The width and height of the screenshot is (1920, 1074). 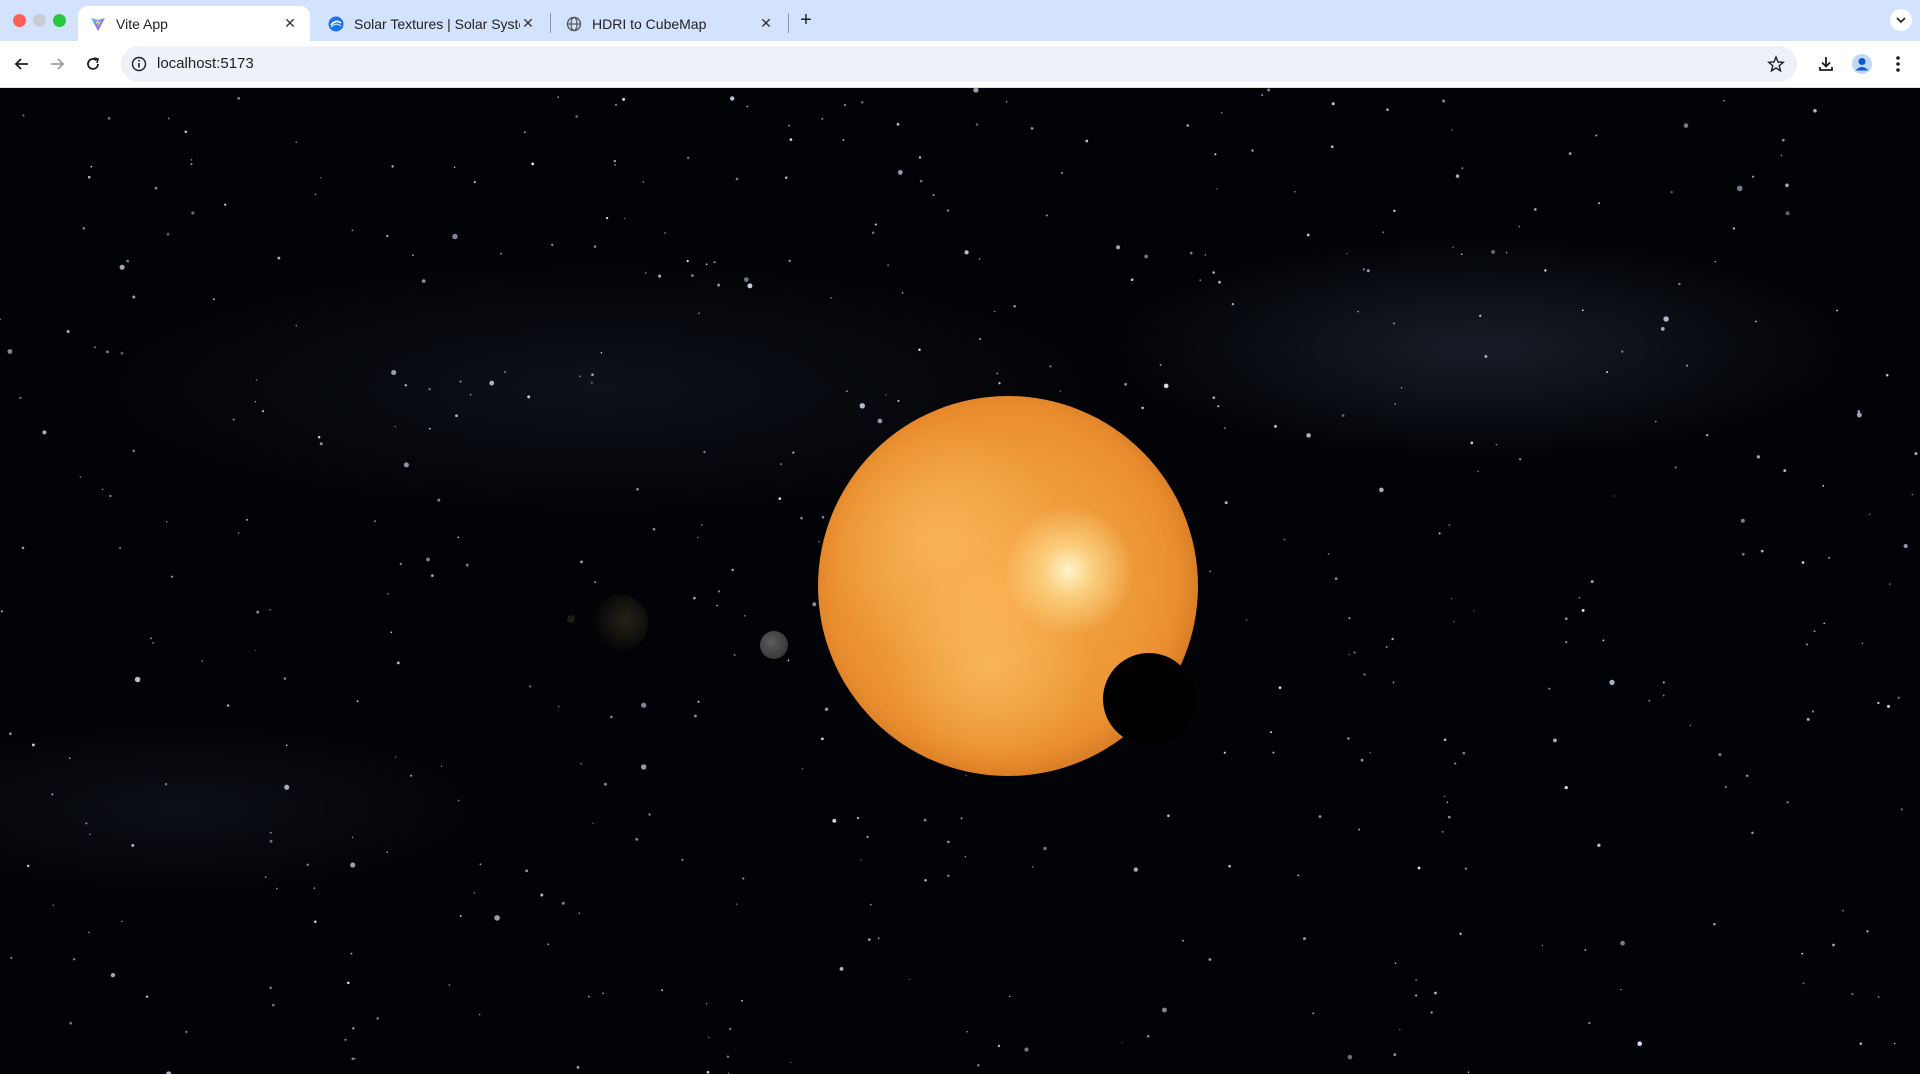 What do you see at coordinates (93, 64) in the screenshot?
I see `reload-button` at bounding box center [93, 64].